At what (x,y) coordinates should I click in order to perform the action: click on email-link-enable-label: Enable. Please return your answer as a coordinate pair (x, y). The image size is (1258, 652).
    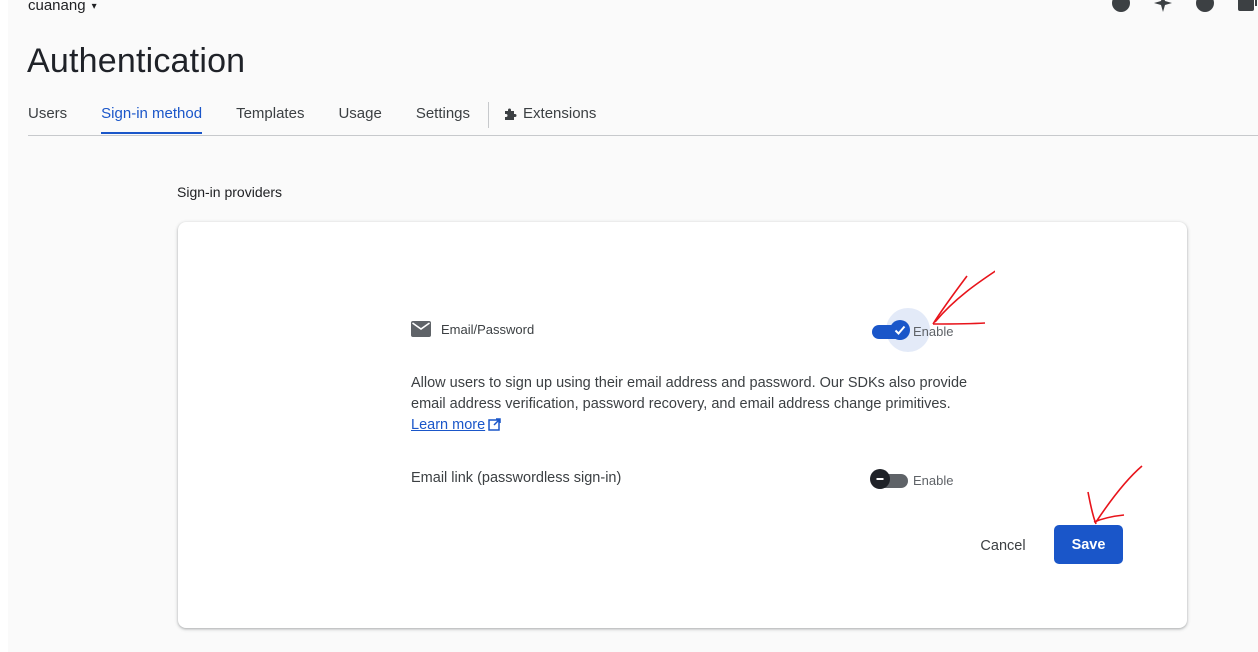
    Looking at the image, I should click on (933, 480).